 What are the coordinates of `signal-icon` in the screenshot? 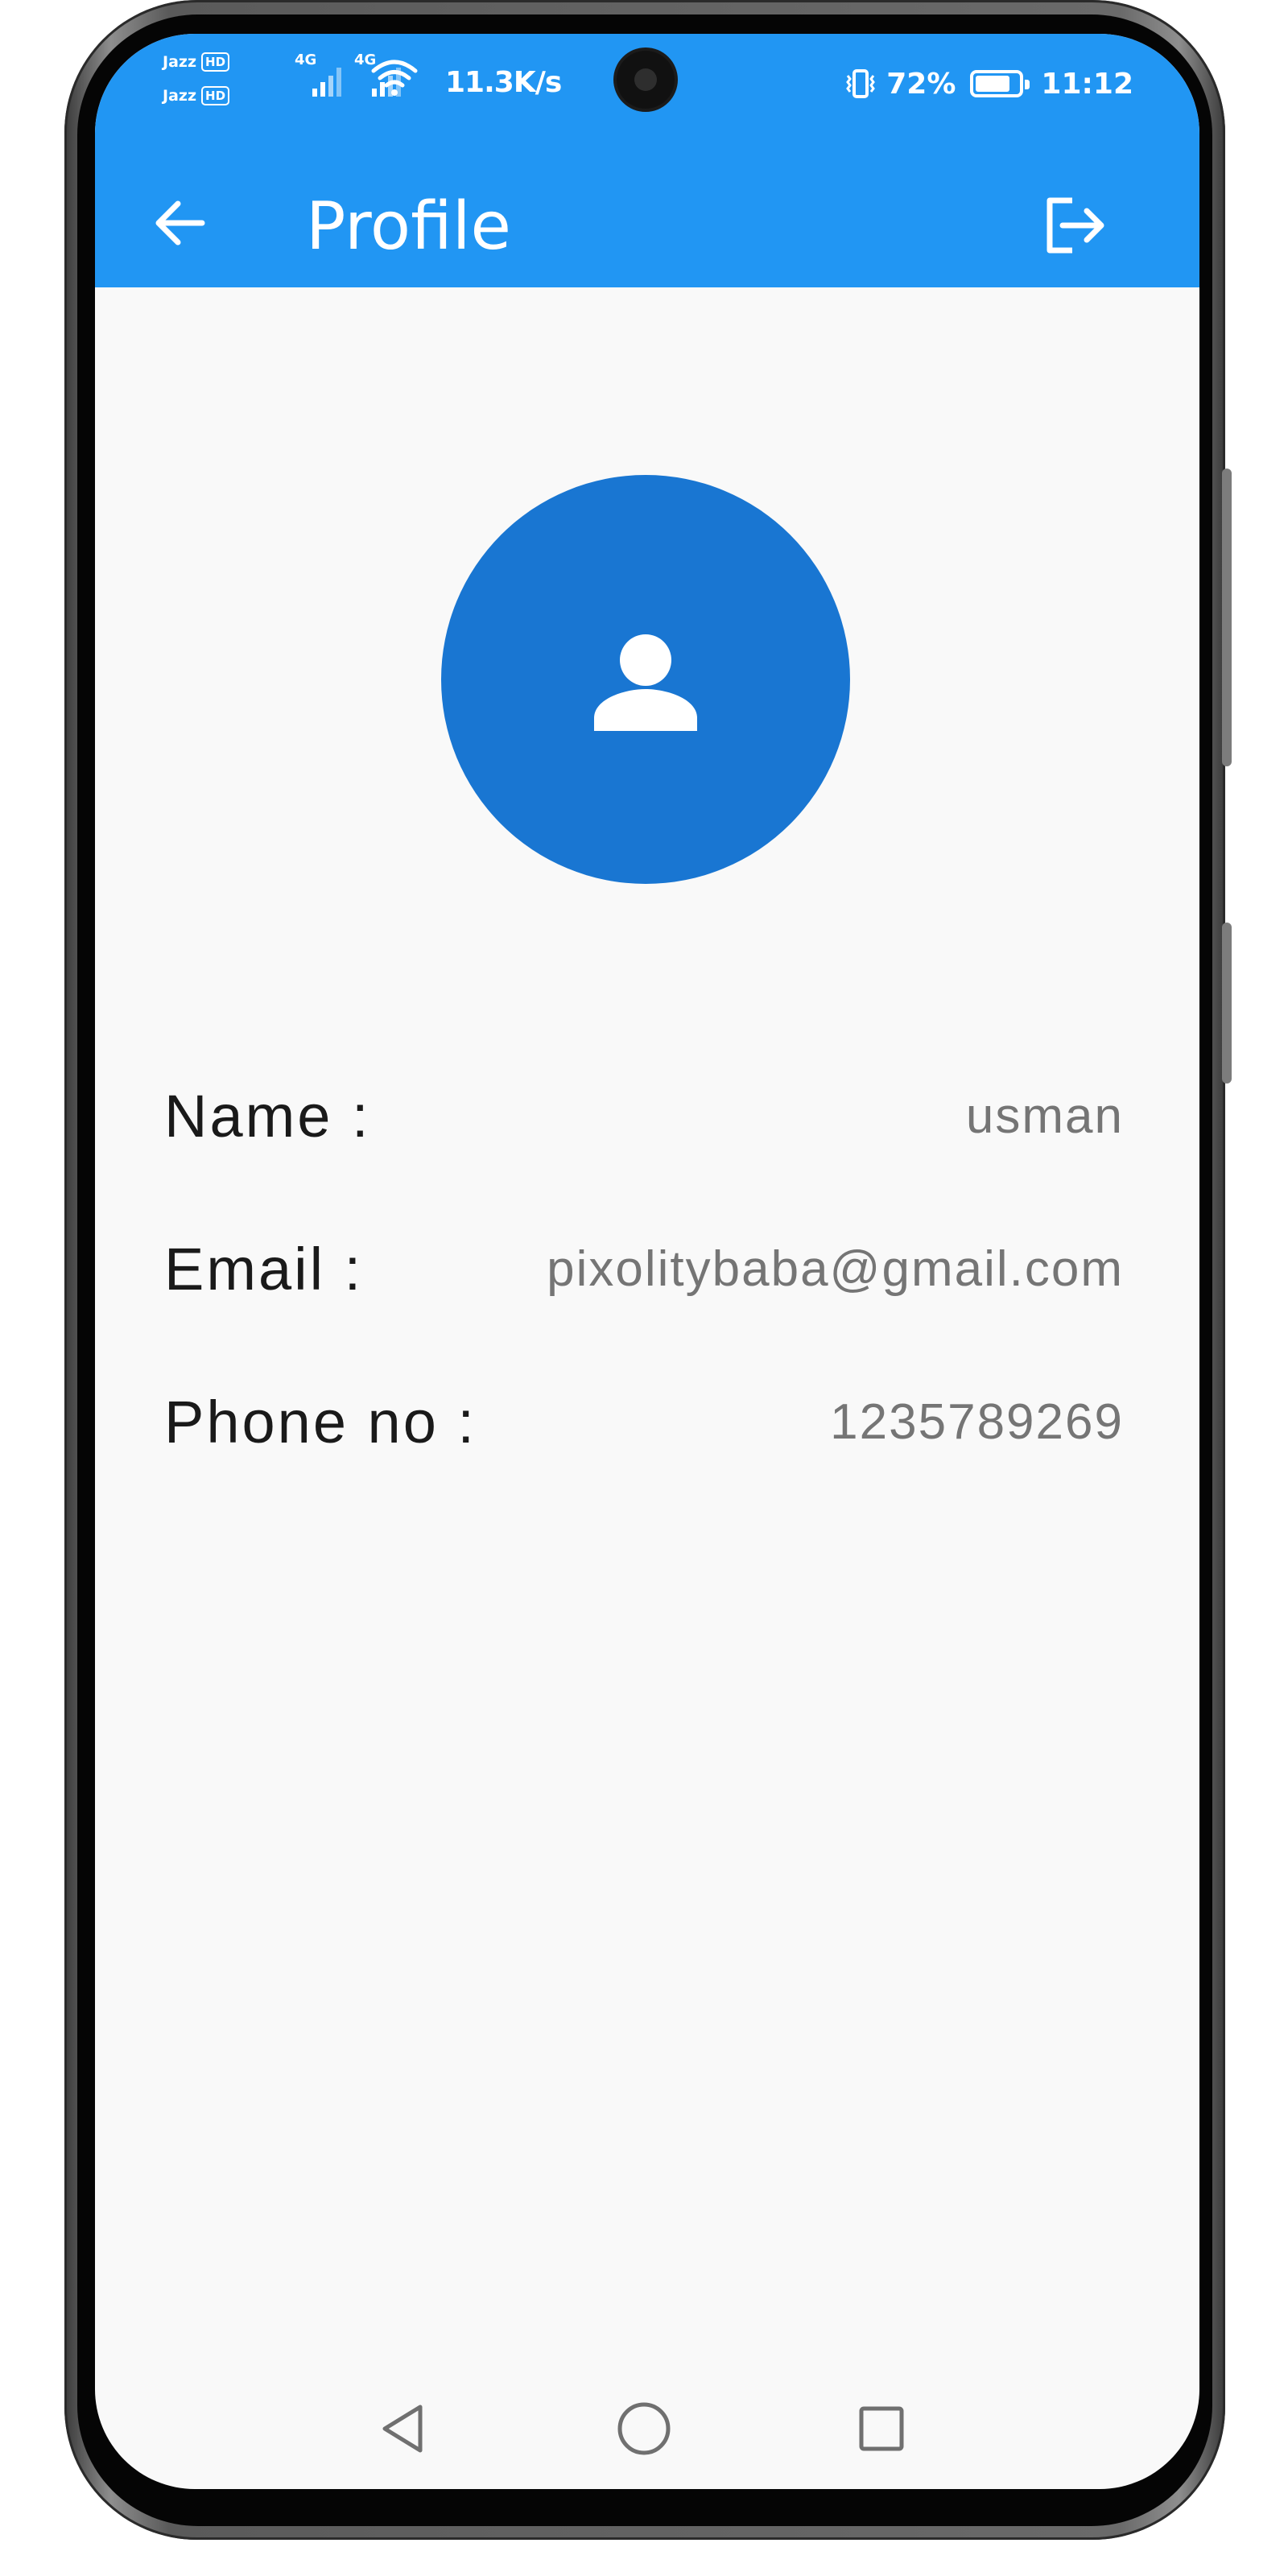 It's located at (326, 82).